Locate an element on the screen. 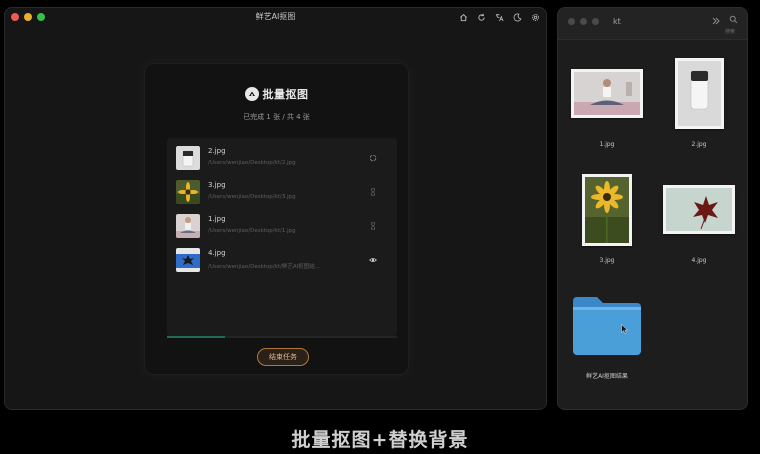 Image resolution: width=760 pixels, height=454 pixels. finder-title: kt is located at coordinates (617, 21).